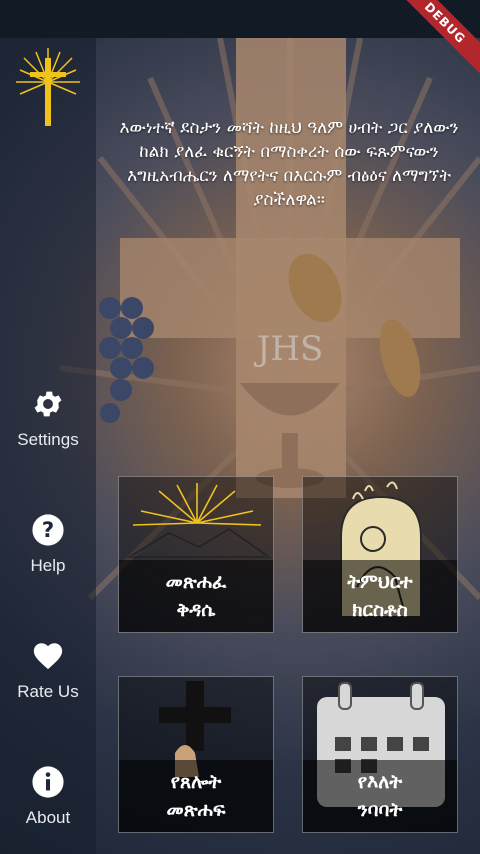 The image size is (480, 854). I want to click on info-icon, so click(48, 782).